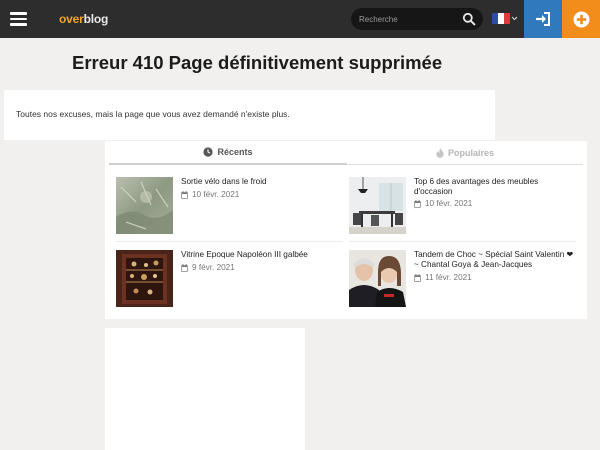  Describe the element at coordinates (514, 18) in the screenshot. I see `chevron-down-icon` at that location.